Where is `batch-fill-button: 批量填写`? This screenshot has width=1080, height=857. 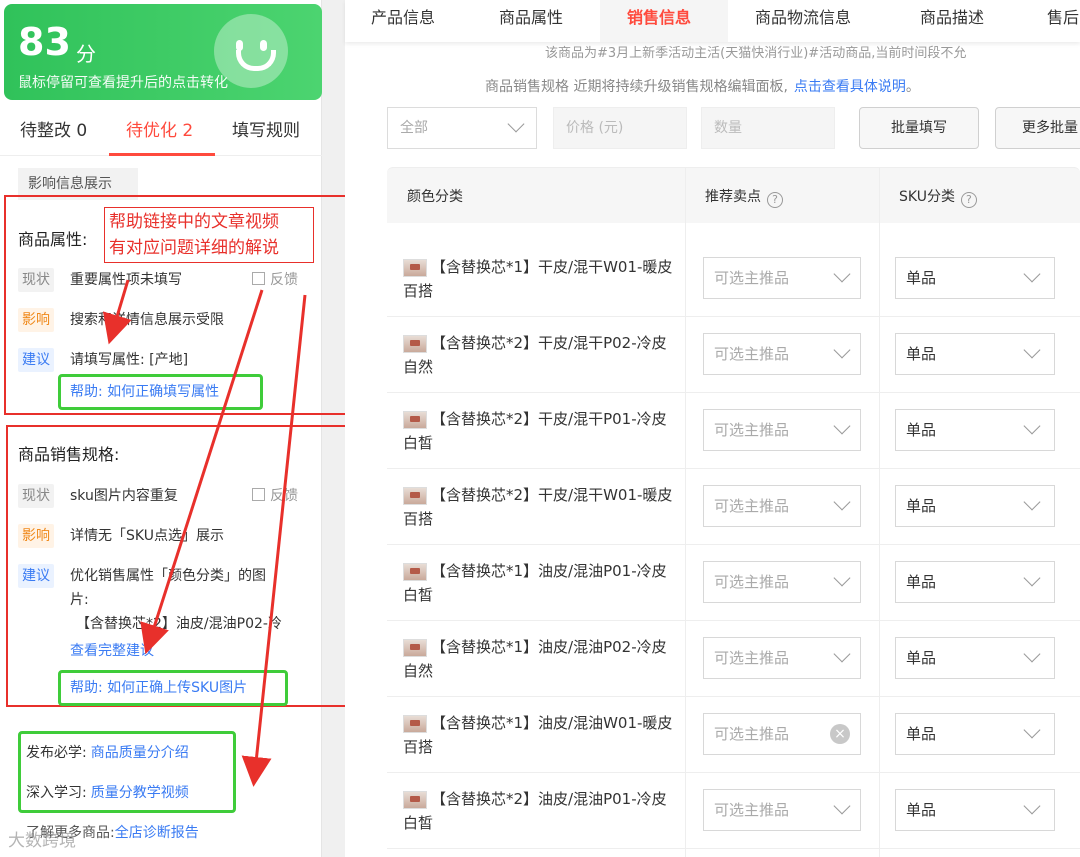
batch-fill-button: 批量填写 is located at coordinates (919, 128).